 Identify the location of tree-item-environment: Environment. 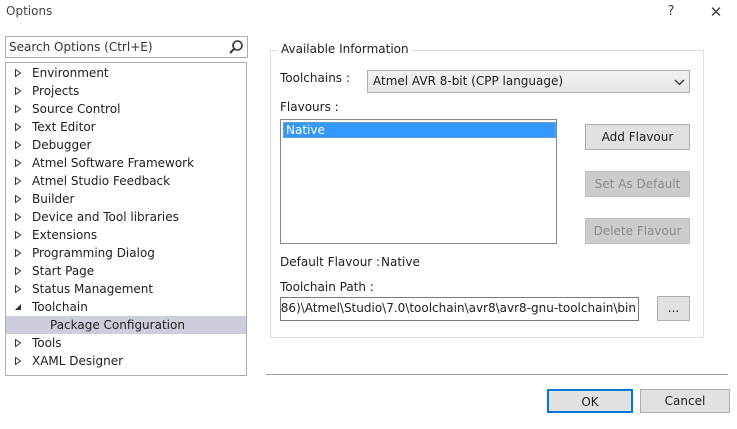
(126, 73).